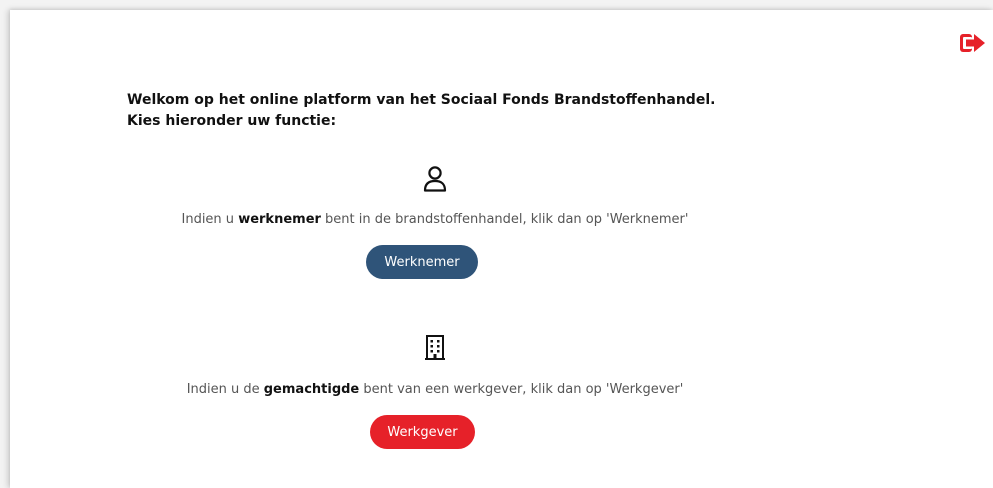  What do you see at coordinates (311, 389) in the screenshot?
I see `werkgever-text-bold: gemachtigde` at bounding box center [311, 389].